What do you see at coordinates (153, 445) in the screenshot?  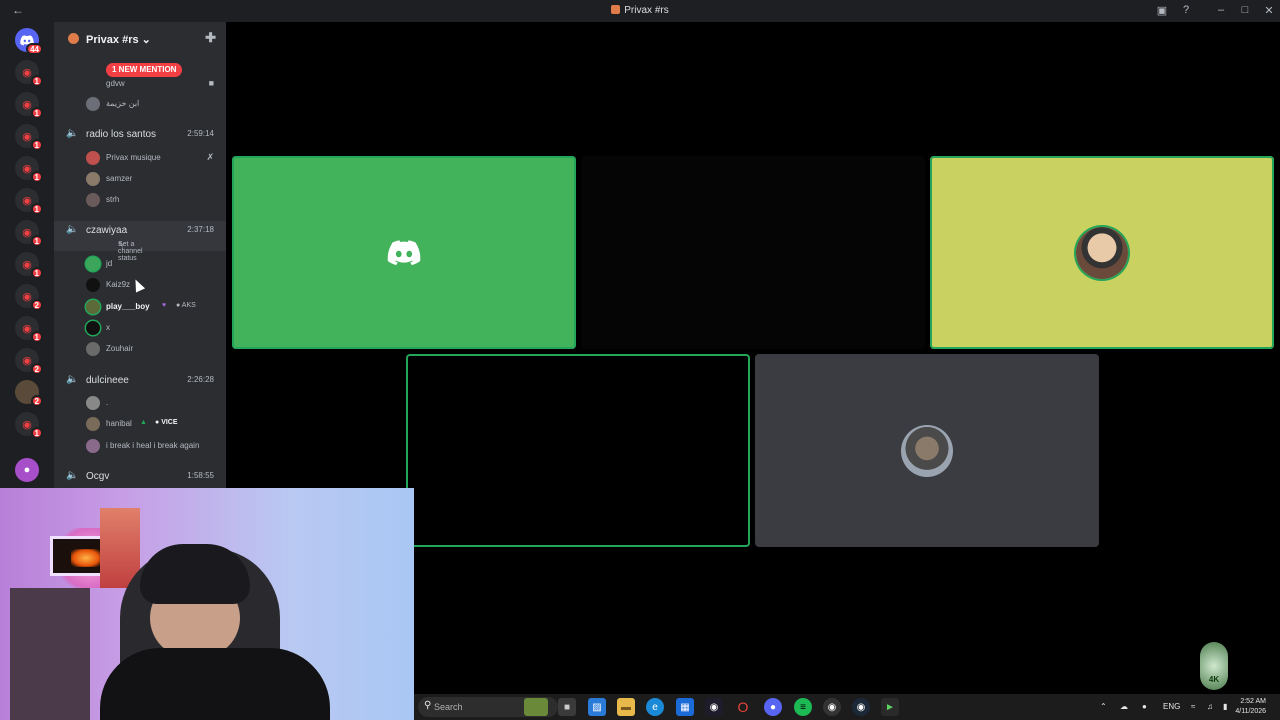 I see `user-name: i break i heal i break again` at bounding box center [153, 445].